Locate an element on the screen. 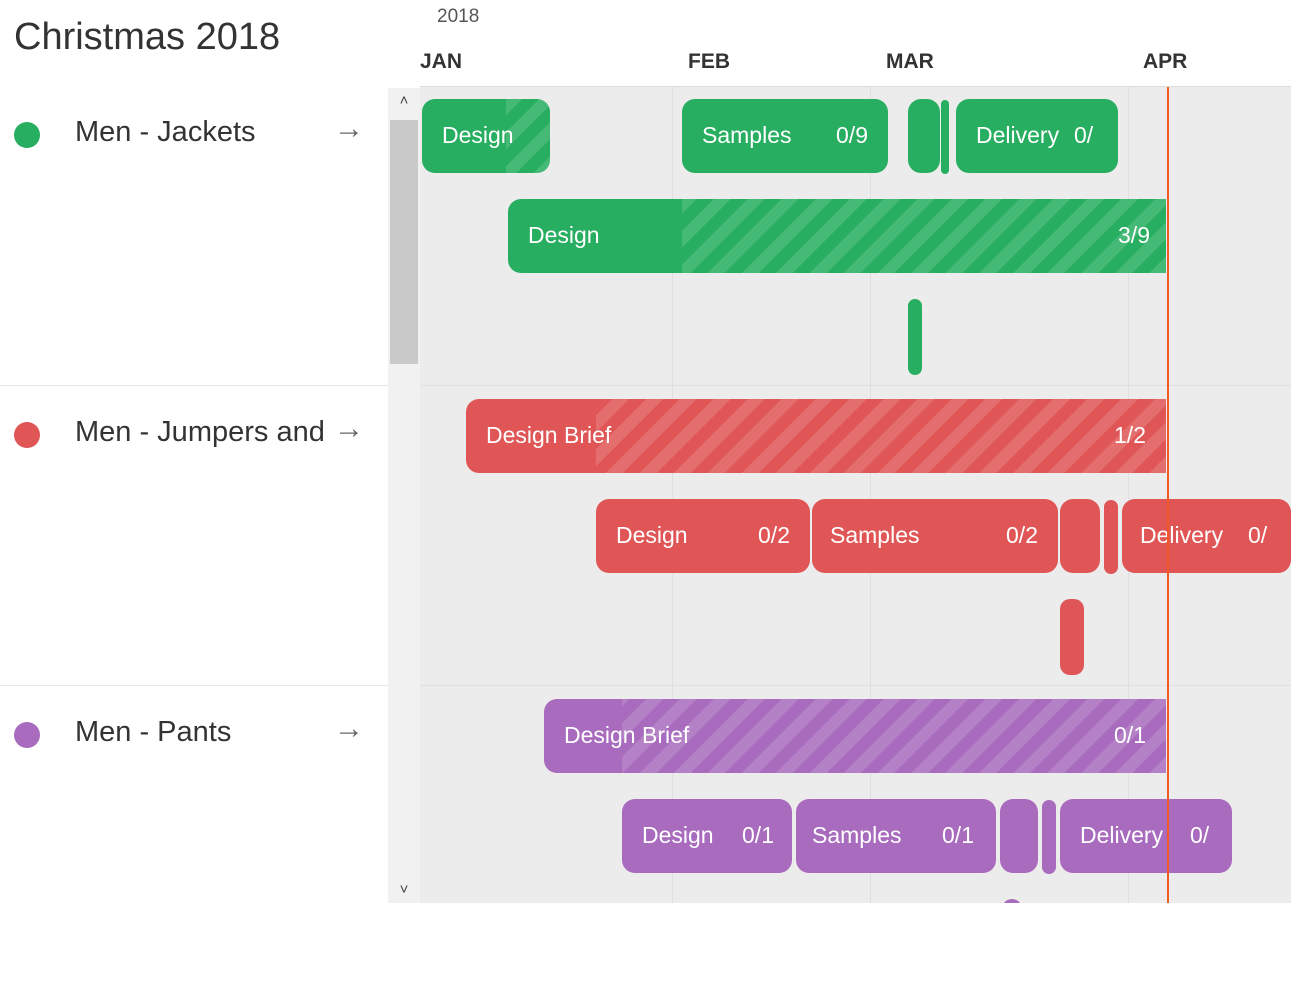 The image size is (1291, 986). project-name: Men - Jumpers and Knitwear is located at coordinates (204, 432).